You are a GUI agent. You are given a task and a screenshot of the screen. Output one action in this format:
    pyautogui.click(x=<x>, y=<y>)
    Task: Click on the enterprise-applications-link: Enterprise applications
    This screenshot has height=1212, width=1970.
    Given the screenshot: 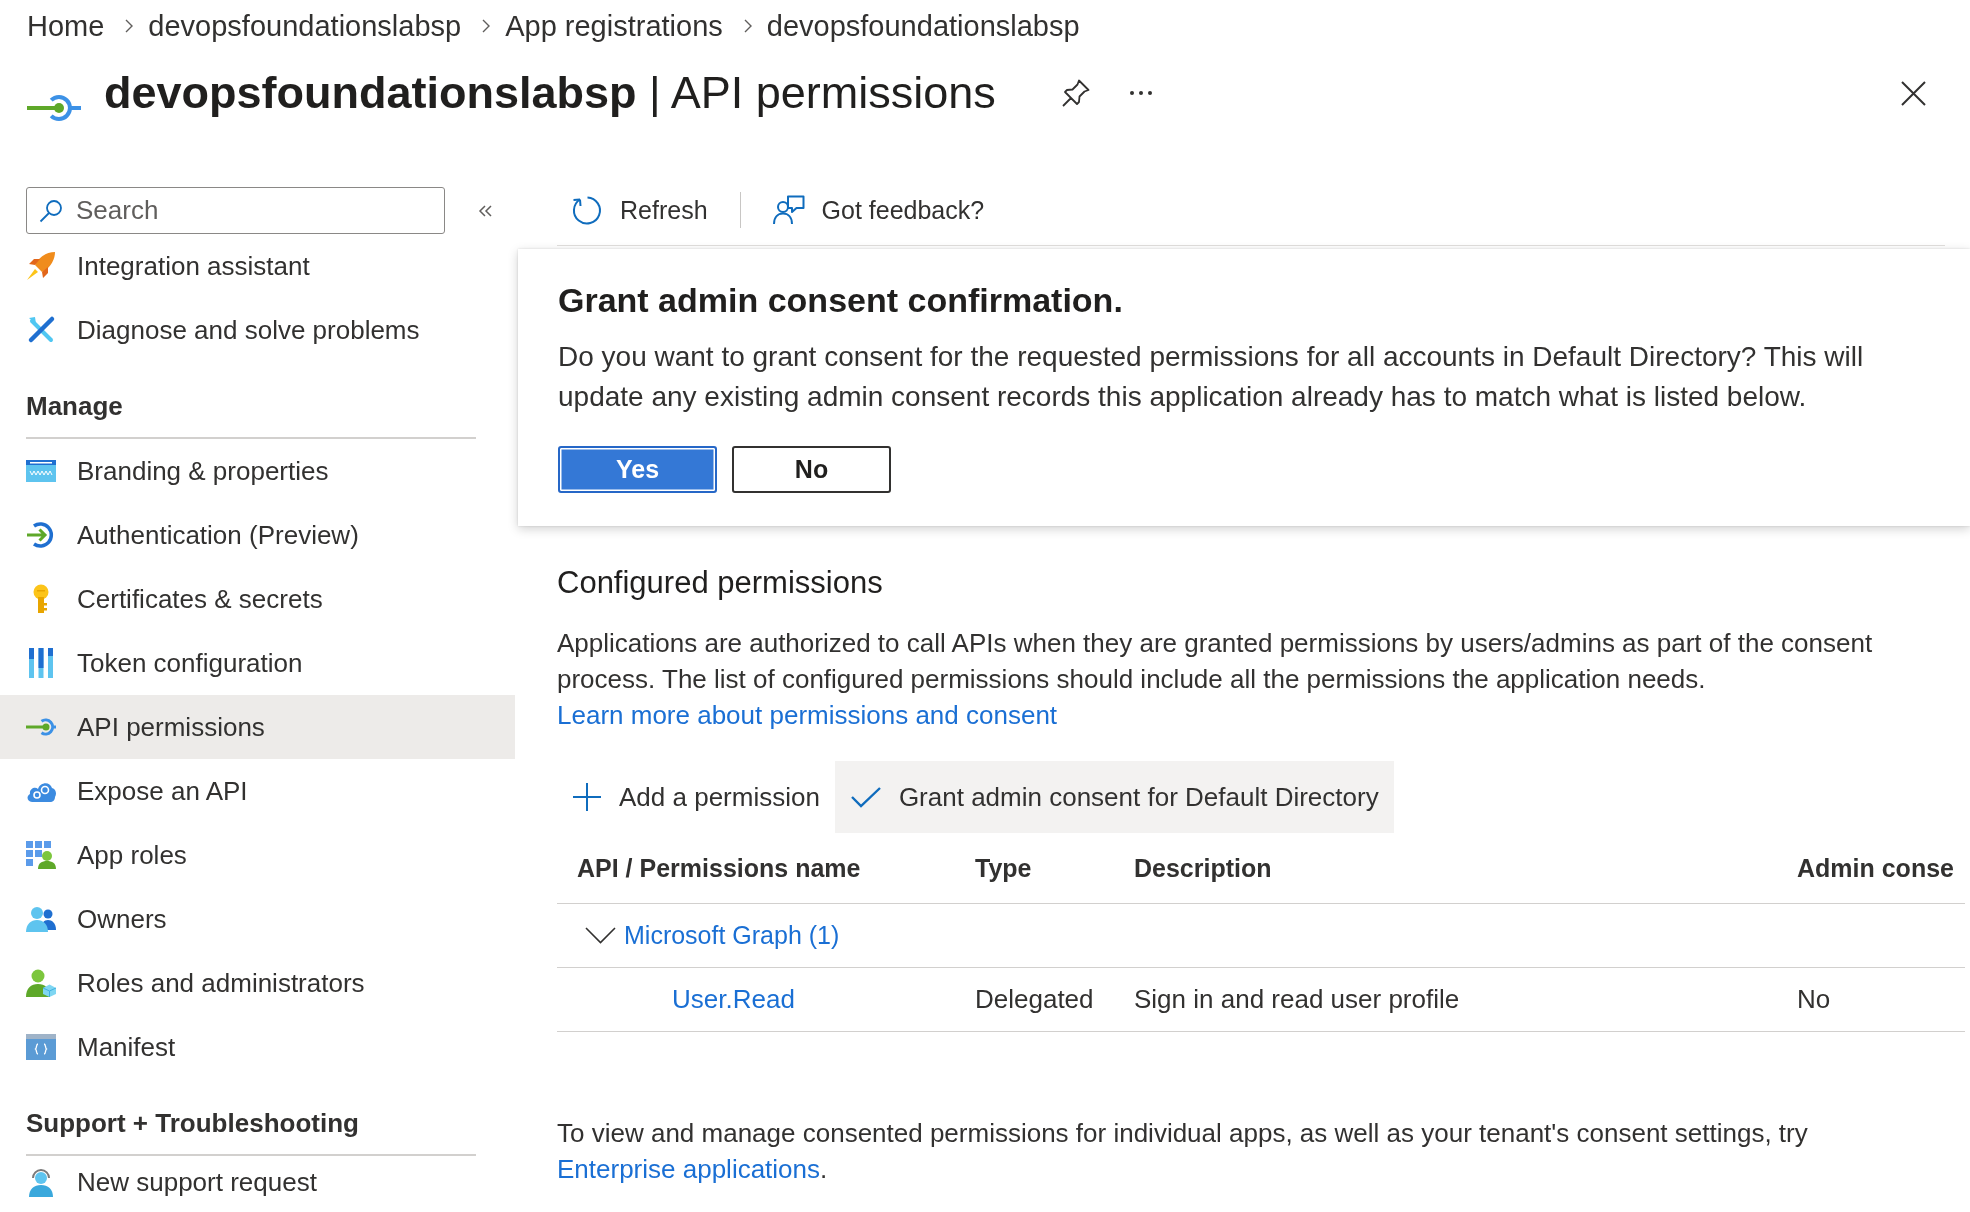 What is the action you would take?
    pyautogui.click(x=689, y=1169)
    